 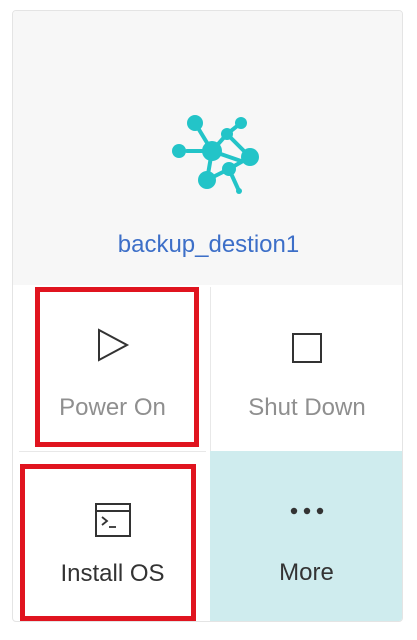 What do you see at coordinates (112, 369) in the screenshot?
I see `power-on-button: Power On` at bounding box center [112, 369].